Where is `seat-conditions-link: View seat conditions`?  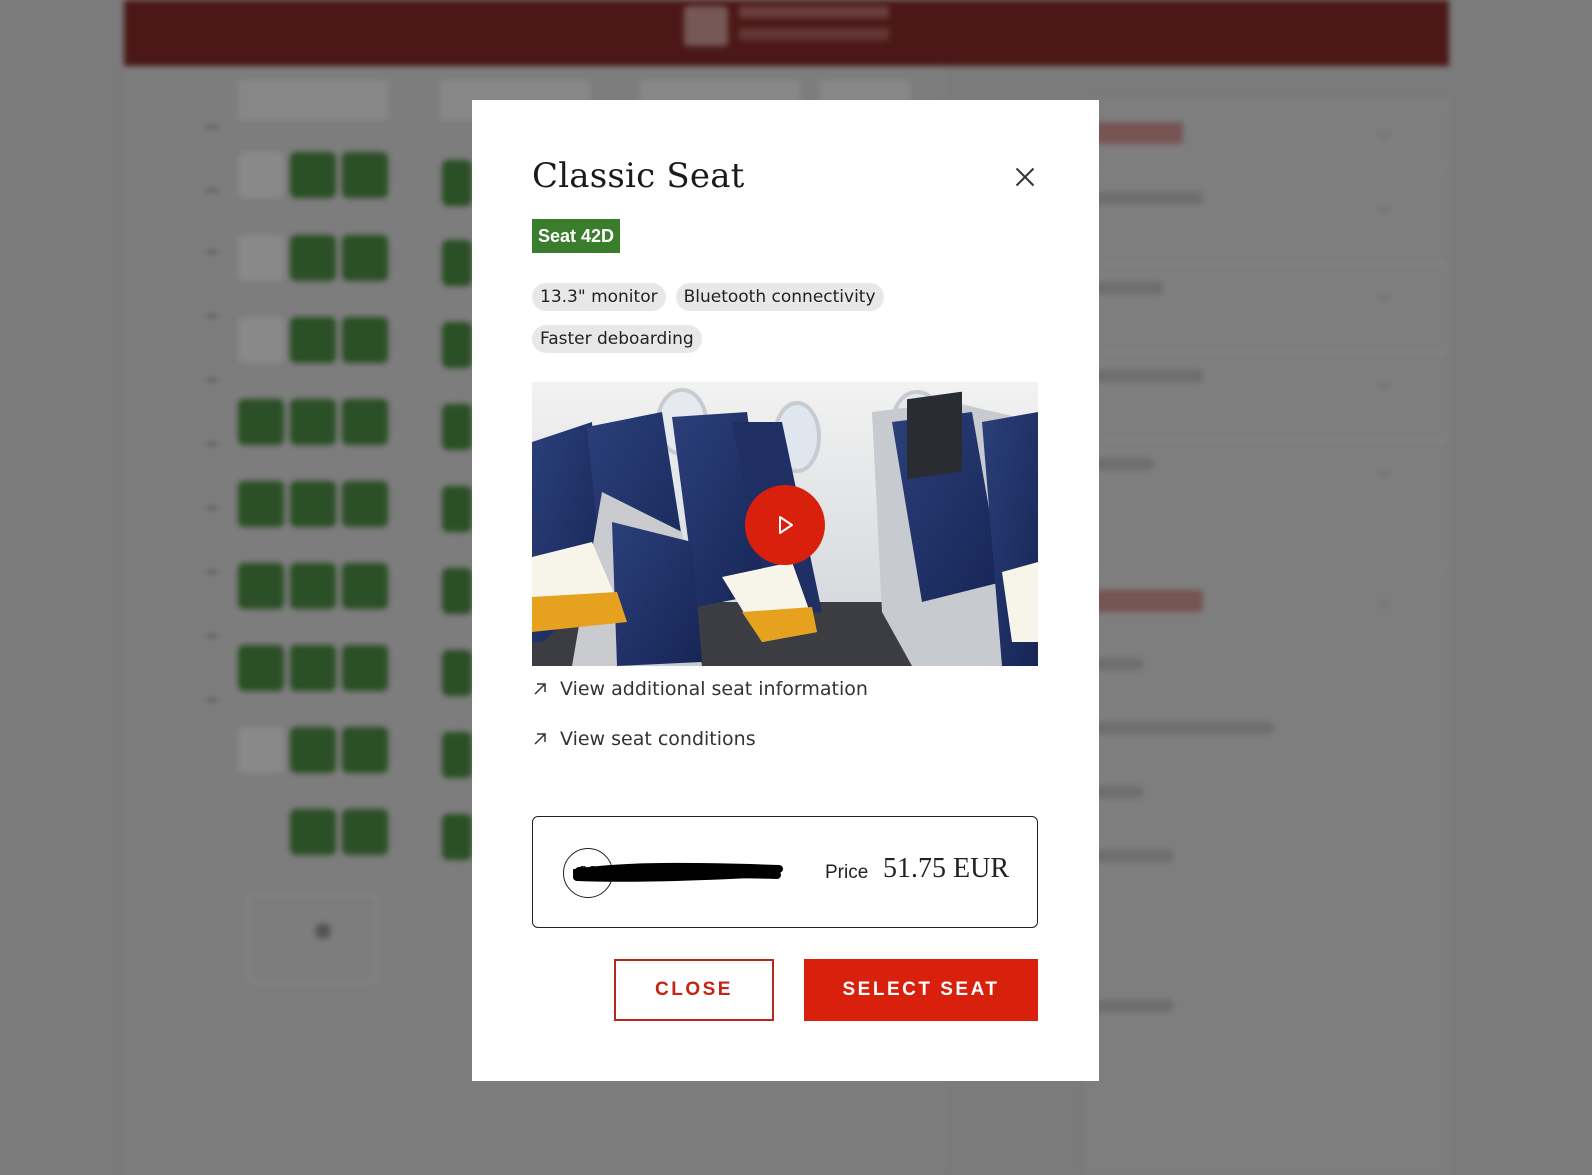 seat-conditions-link: View seat conditions is located at coordinates (644, 739).